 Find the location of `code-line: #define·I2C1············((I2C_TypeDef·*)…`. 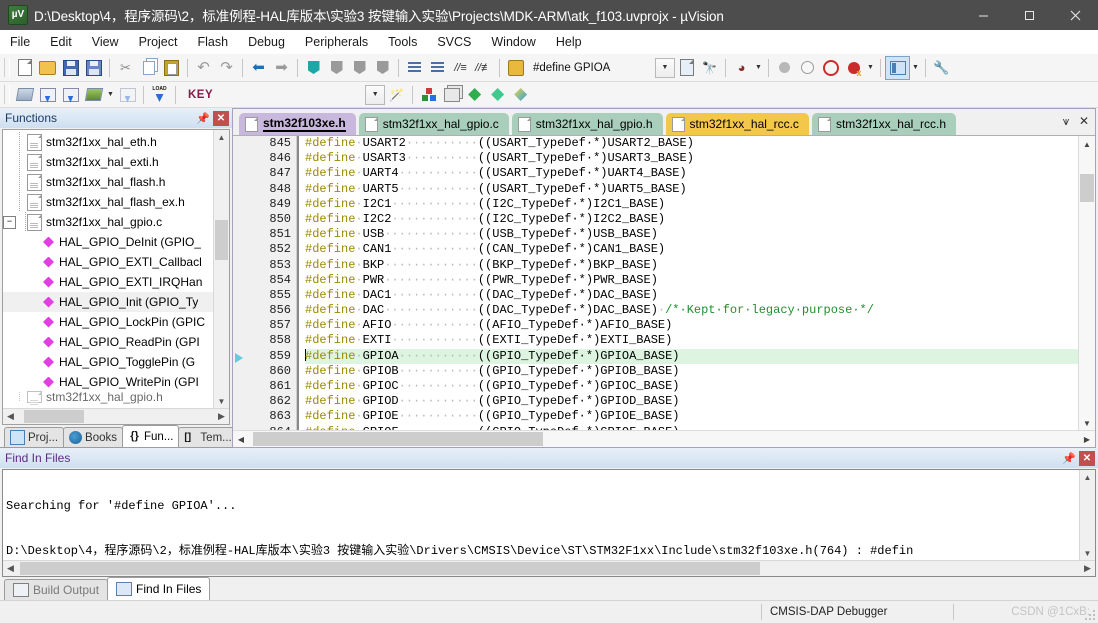

code-line: #define·I2C1············((I2C_TypeDef·*)… is located at coordinates (692, 204).